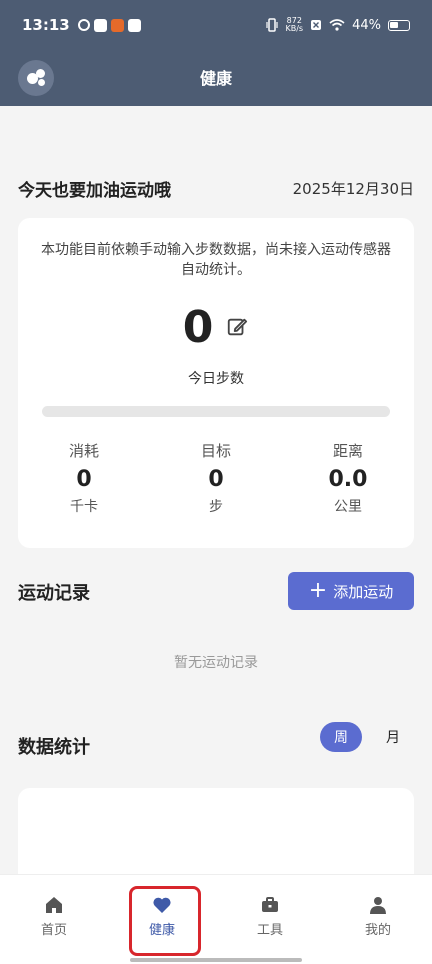 The height and width of the screenshot is (964, 432). I want to click on home-indicator, so click(216, 960).